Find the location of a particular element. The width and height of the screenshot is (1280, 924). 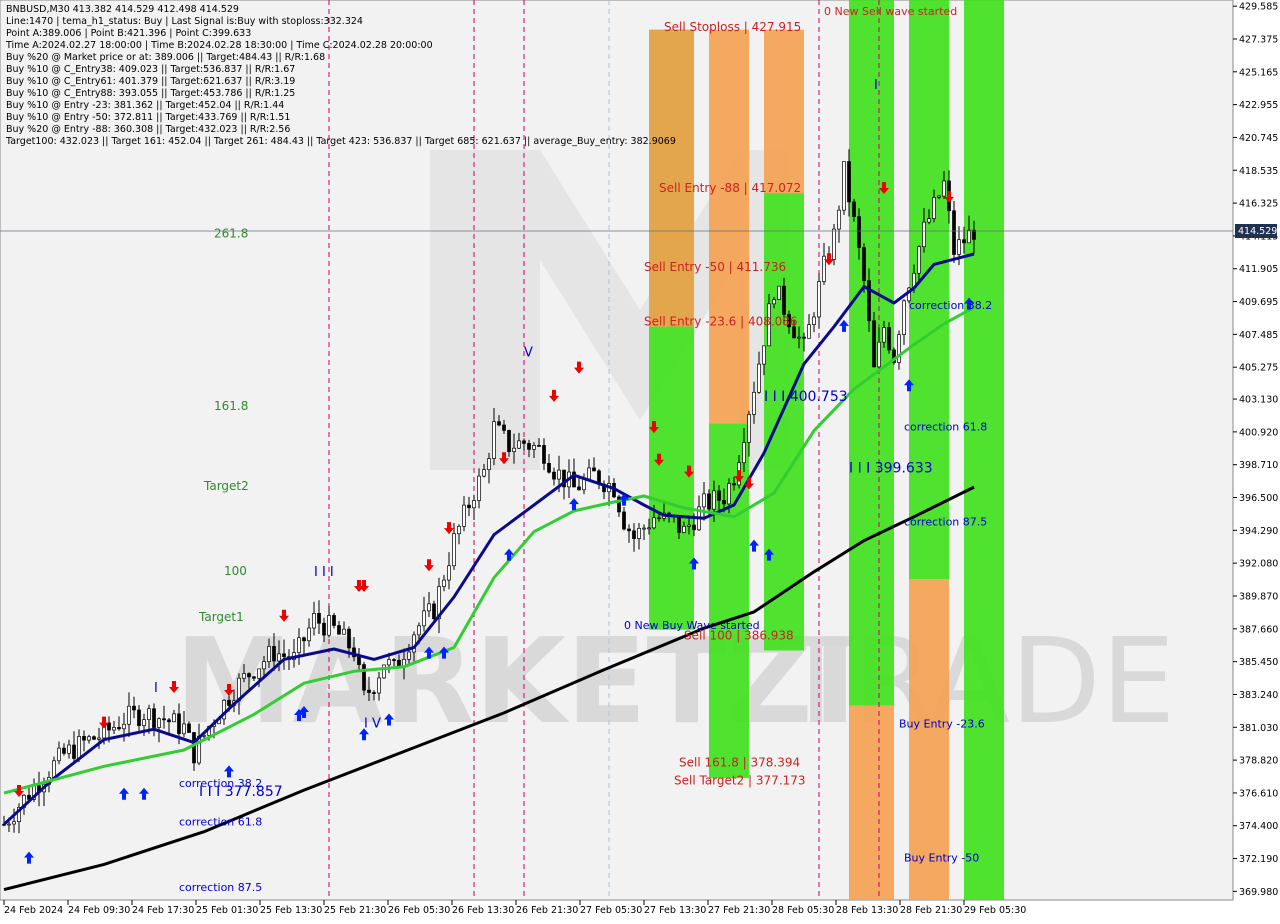

y-tick-label: 407.485 is located at coordinates (1258, 335).